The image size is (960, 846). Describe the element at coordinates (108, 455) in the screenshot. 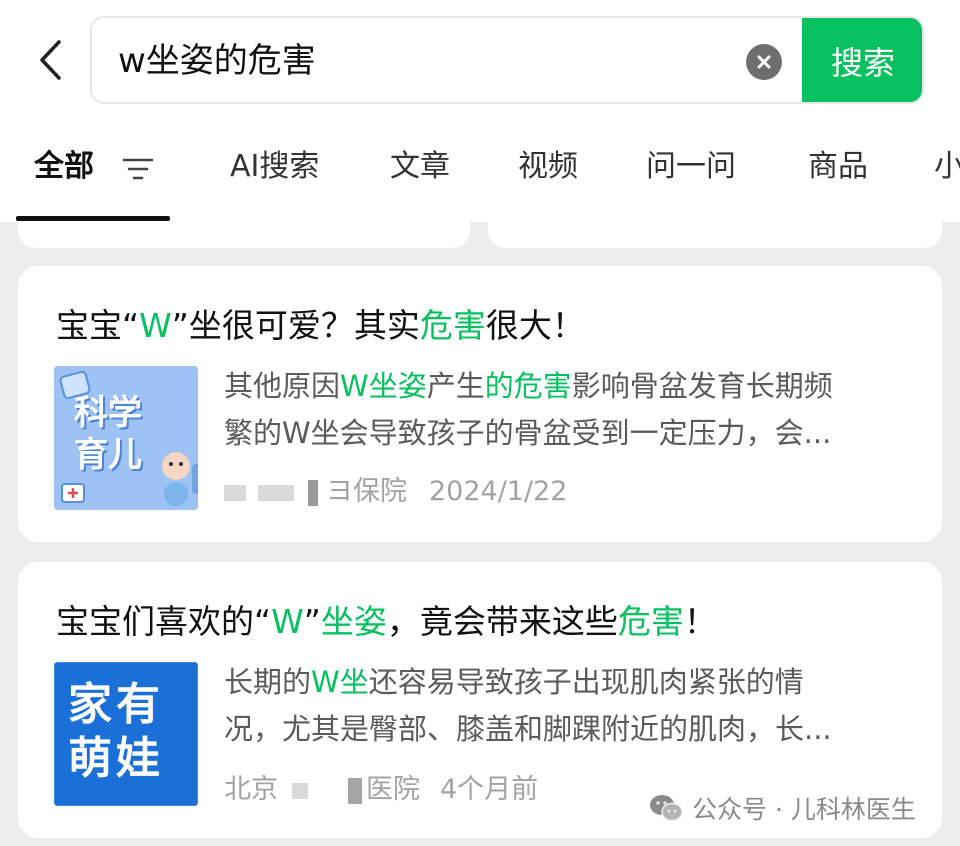

I see `thumbnail-label-line: 育儿` at that location.